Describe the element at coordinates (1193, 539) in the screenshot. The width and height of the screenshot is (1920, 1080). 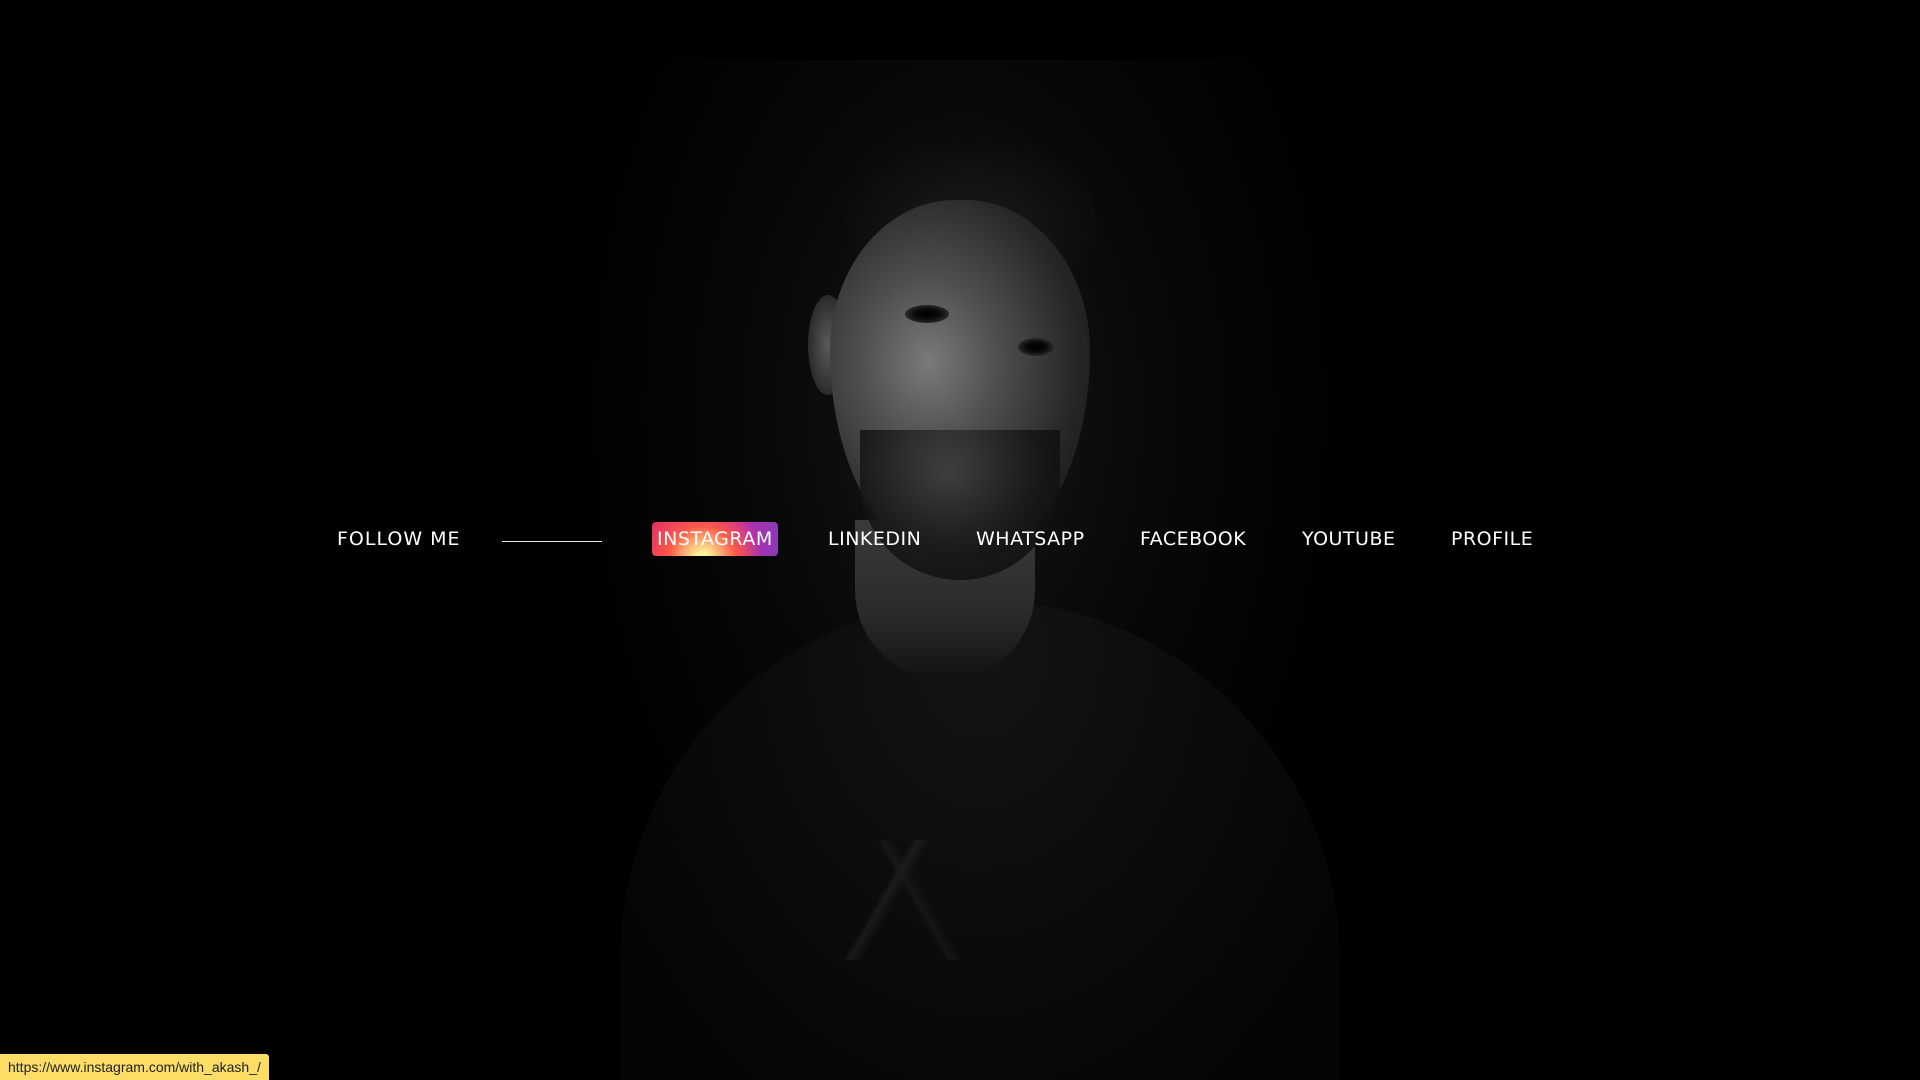
I see `nav-link-facebook: FACEBOOK` at that location.